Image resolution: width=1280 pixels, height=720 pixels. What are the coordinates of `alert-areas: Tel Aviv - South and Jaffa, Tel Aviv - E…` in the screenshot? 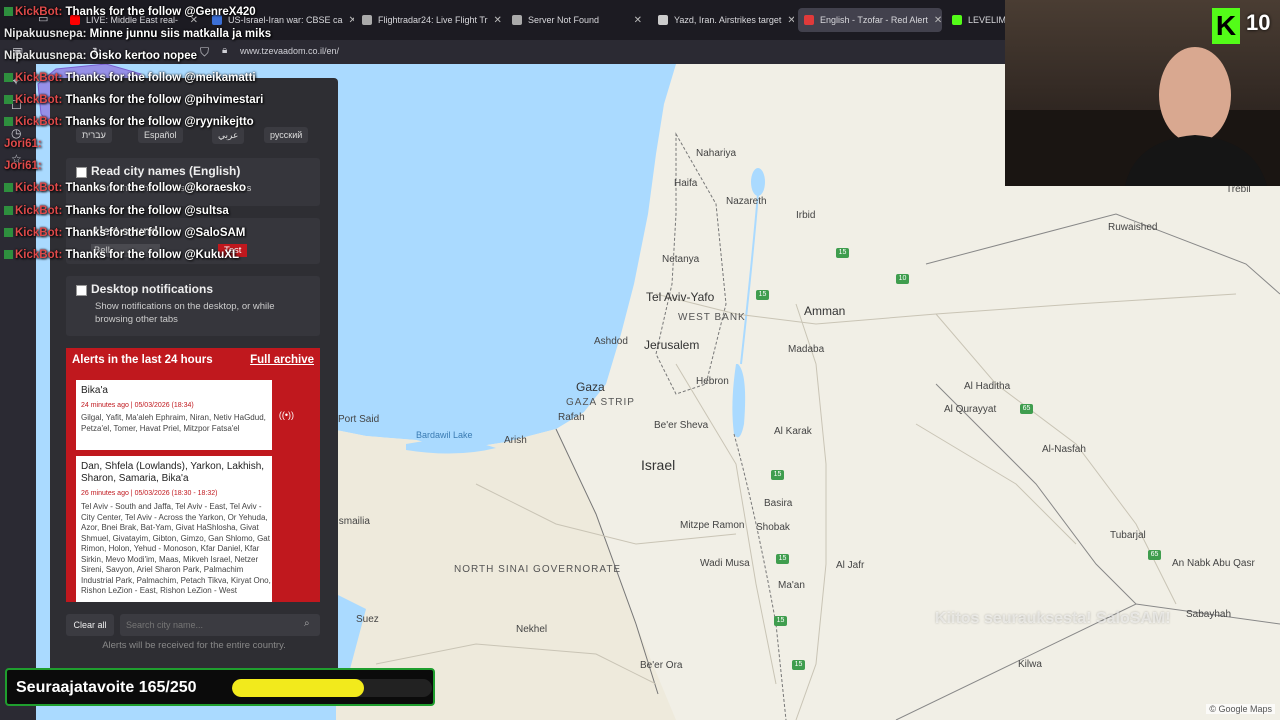 It's located at (176, 548).